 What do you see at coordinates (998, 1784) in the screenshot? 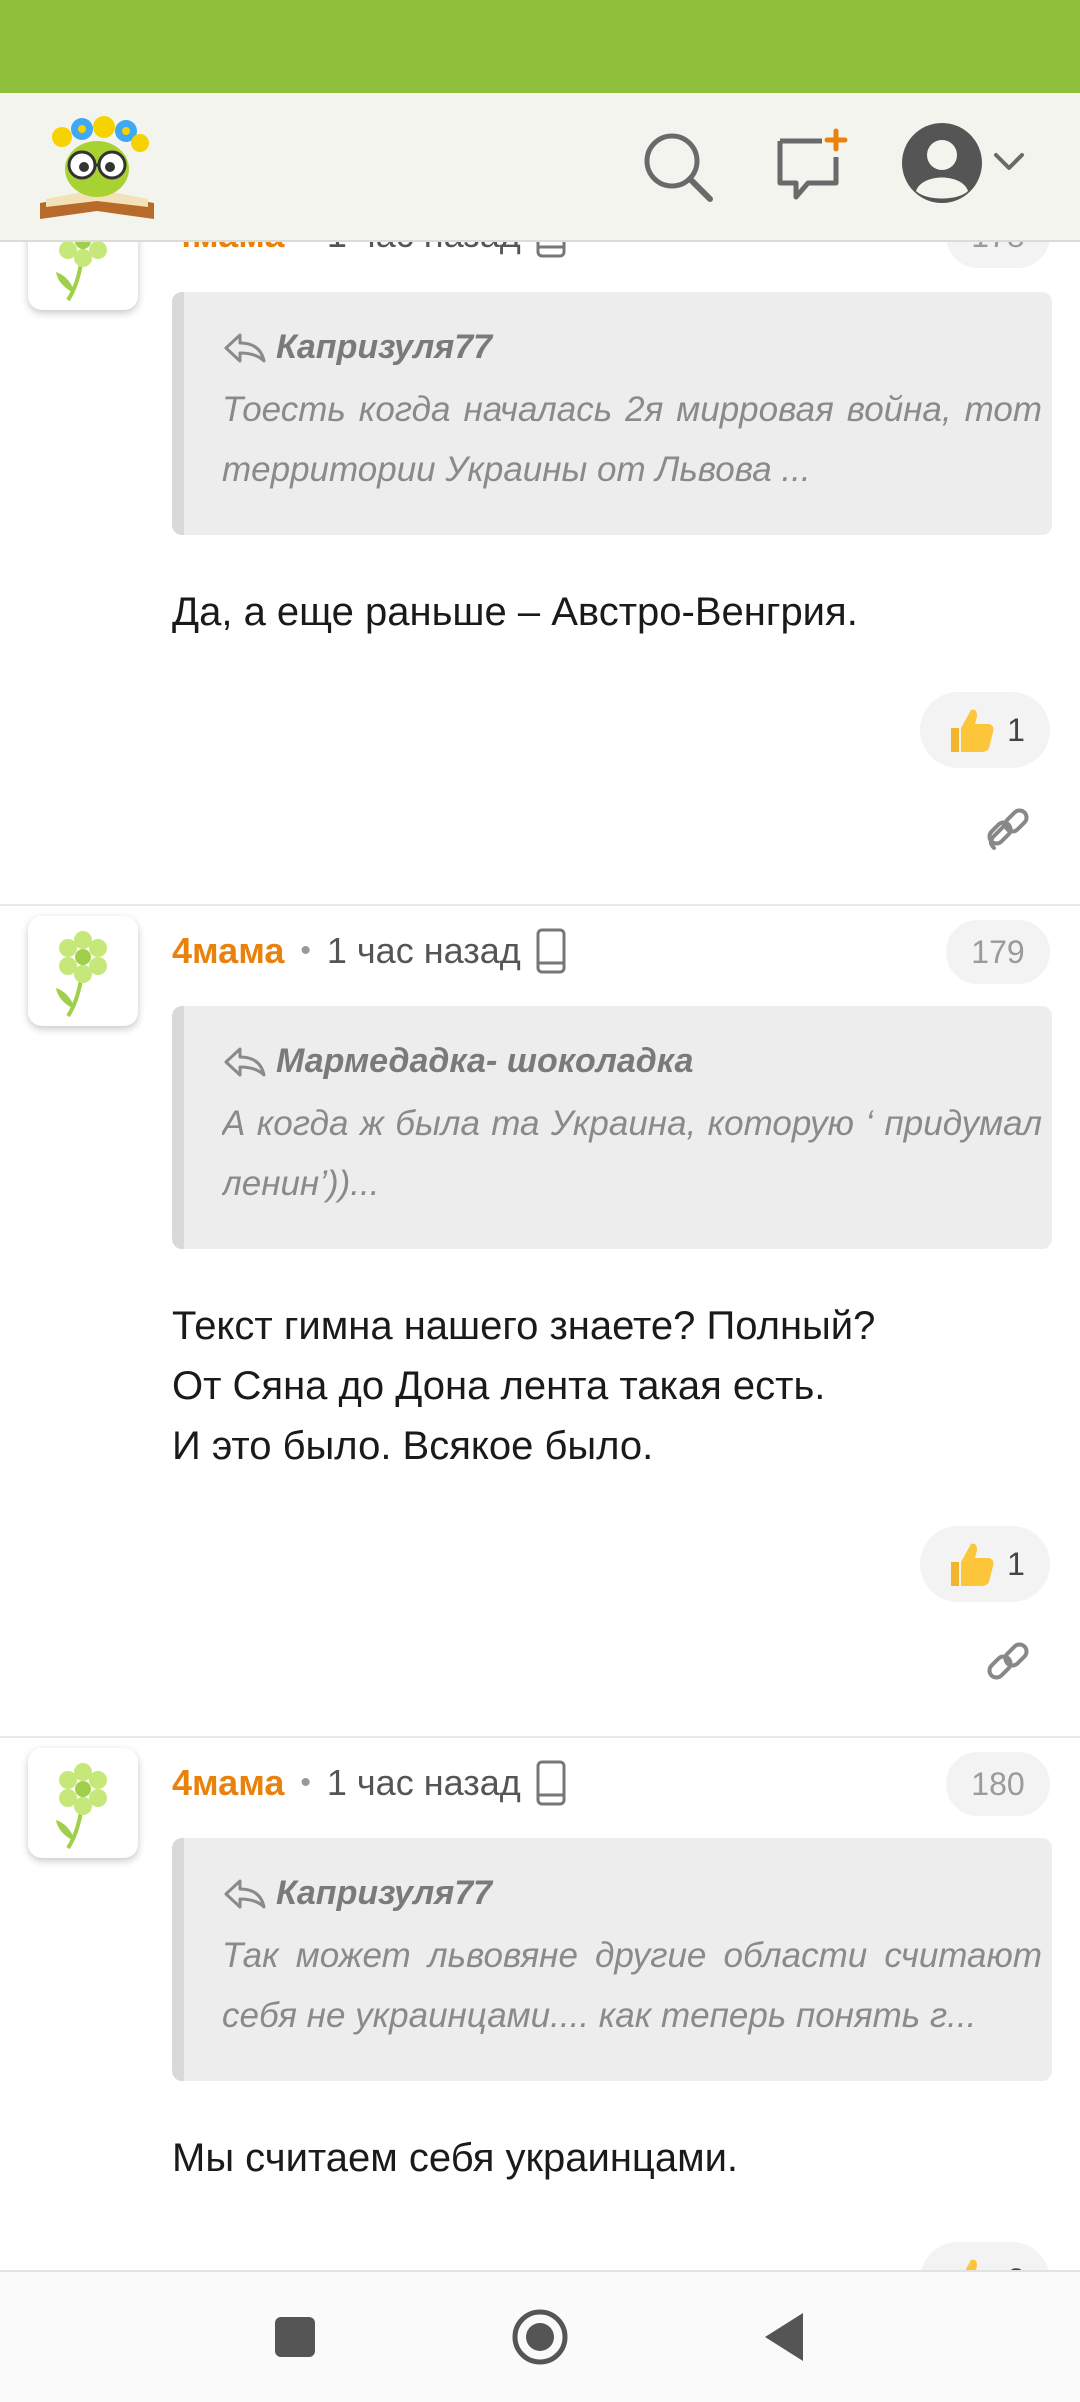
I see `comment-number: 180` at bounding box center [998, 1784].